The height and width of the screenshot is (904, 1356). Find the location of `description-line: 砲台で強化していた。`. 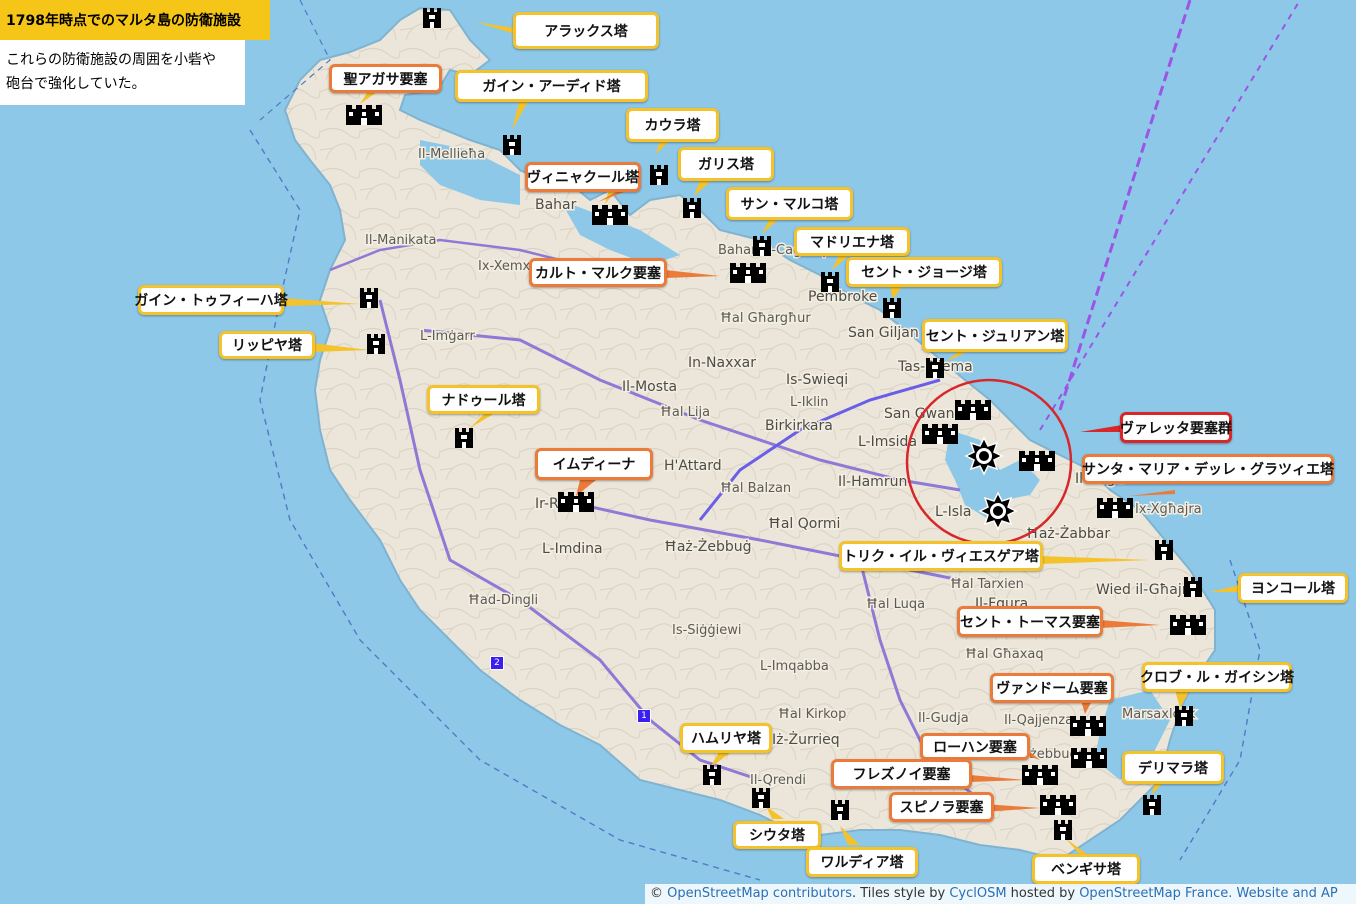

description-line: 砲台で強化していた。 is located at coordinates (76, 84).